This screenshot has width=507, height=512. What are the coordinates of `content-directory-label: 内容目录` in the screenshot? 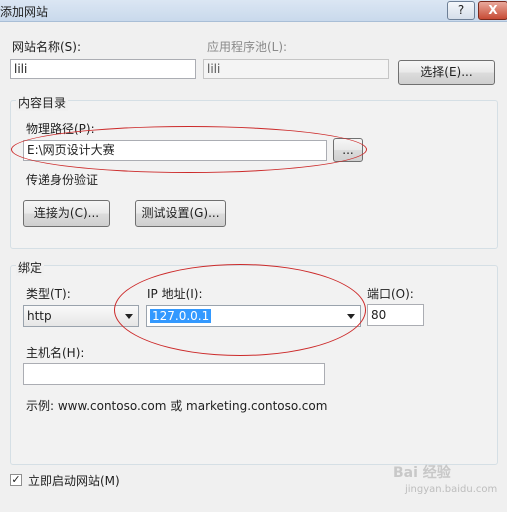 It's located at (42, 102).